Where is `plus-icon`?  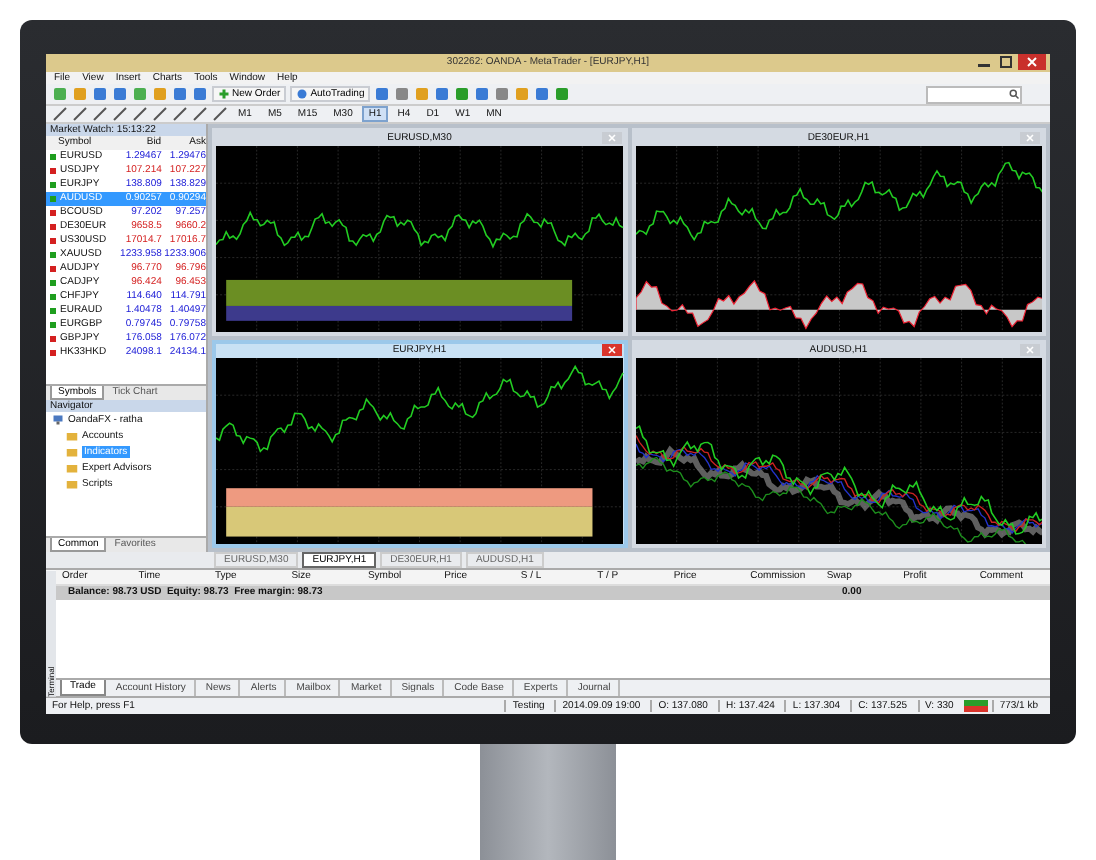
plus-icon is located at coordinates (224, 94).